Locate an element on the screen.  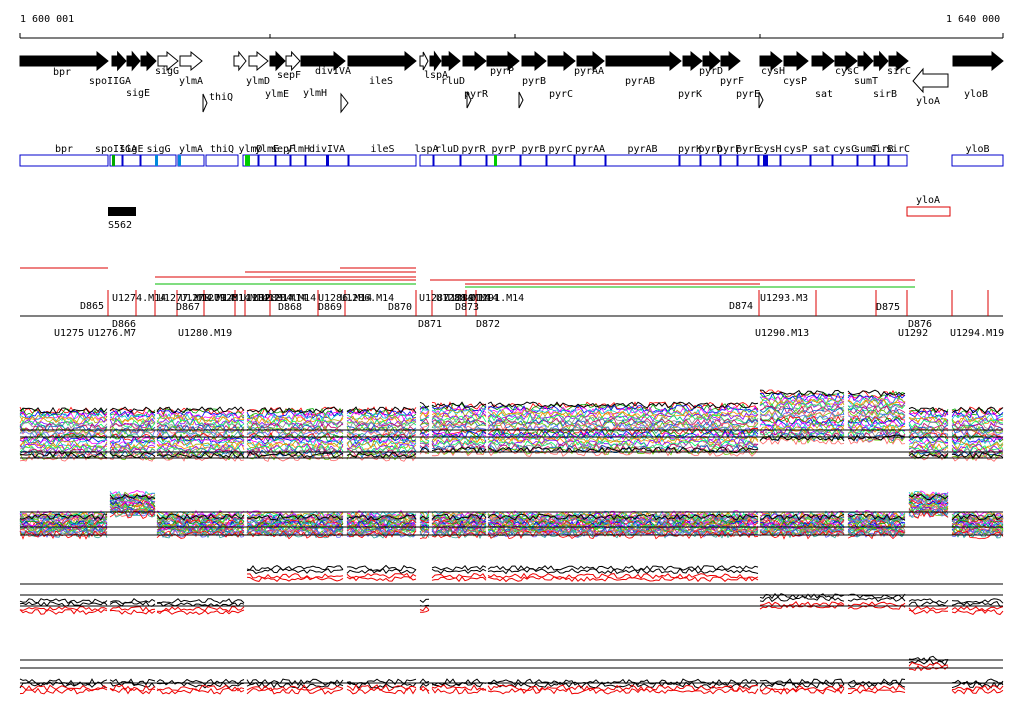
gene-cysh-label: cysH is located at coordinates (773, 71).